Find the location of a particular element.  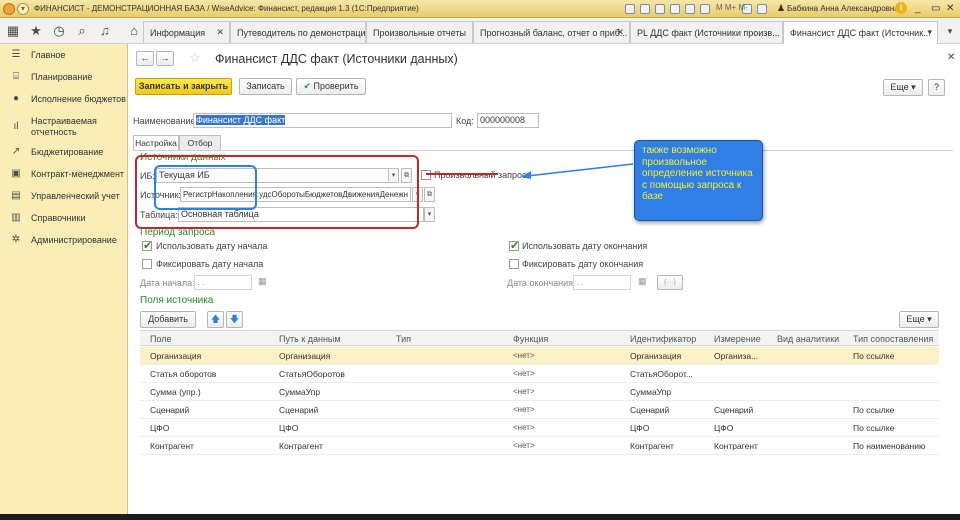

tab-info: Информация ✕ is located at coordinates (186, 32).